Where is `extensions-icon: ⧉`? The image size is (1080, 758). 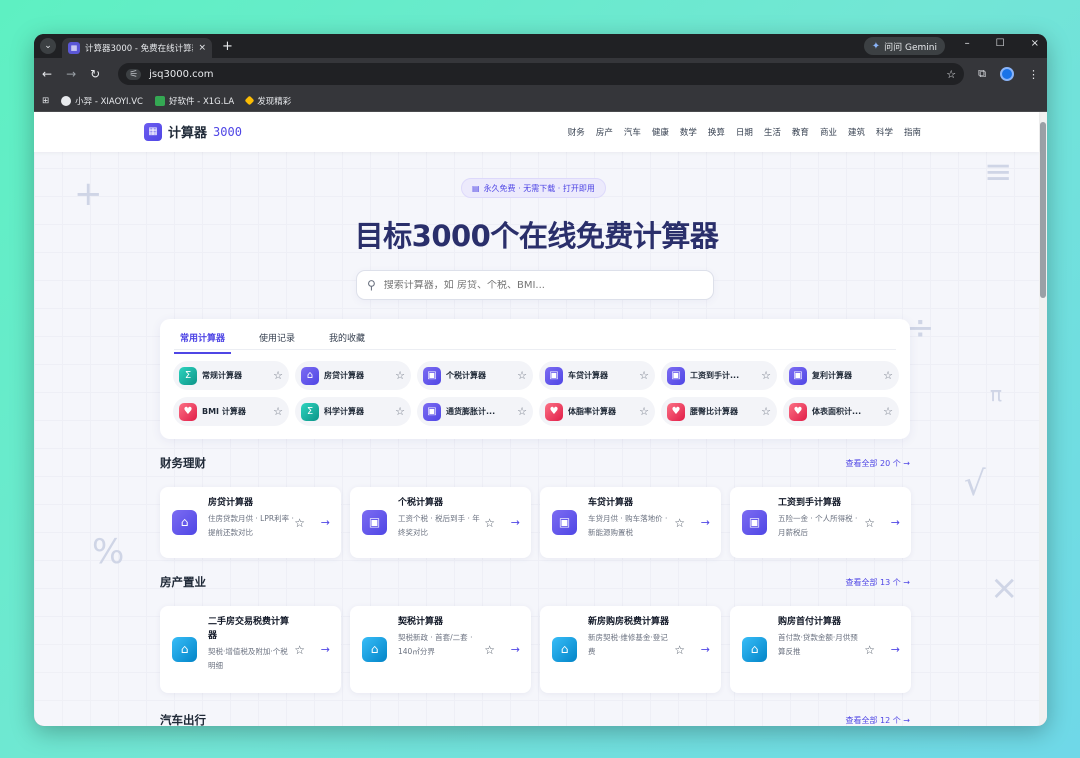
extensions-icon: ⧉ is located at coordinates (982, 74).